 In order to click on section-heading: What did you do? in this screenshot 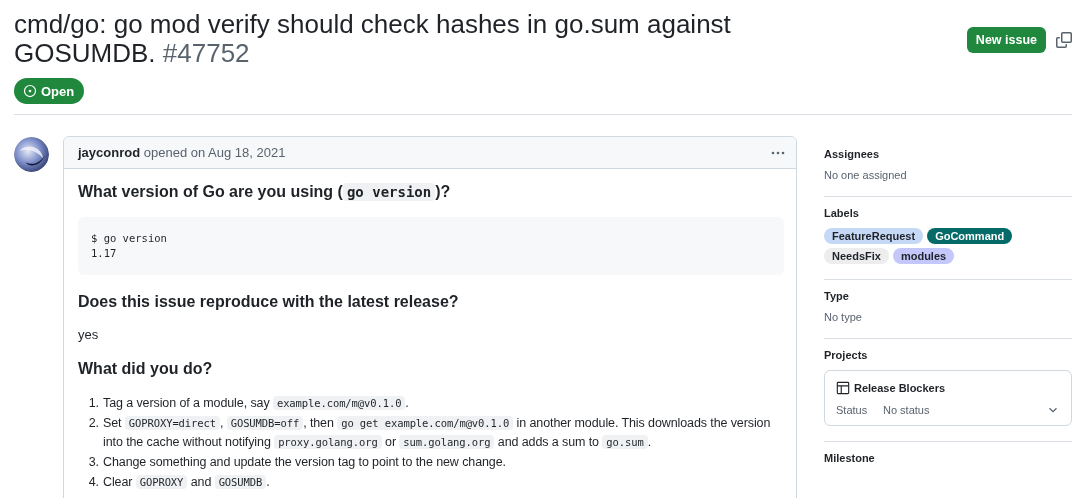, I will do `click(146, 369)`.